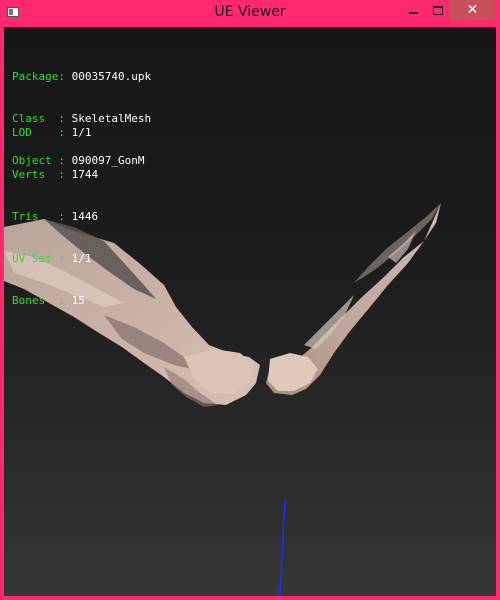 Image resolution: width=500 pixels, height=600 pixels. What do you see at coordinates (353, 299) in the screenshot?
I see `right-wing` at bounding box center [353, 299].